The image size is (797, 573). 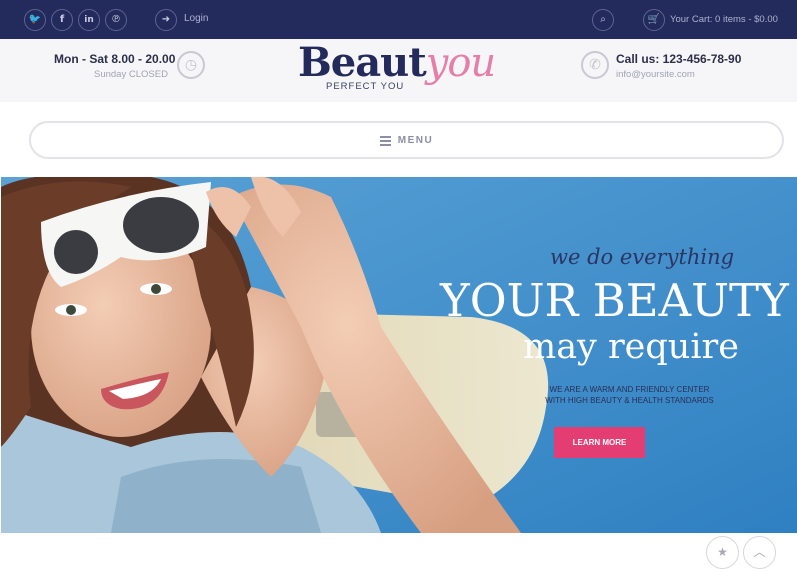 I want to click on scroll-to-top-icon: ︿, so click(x=759, y=552).